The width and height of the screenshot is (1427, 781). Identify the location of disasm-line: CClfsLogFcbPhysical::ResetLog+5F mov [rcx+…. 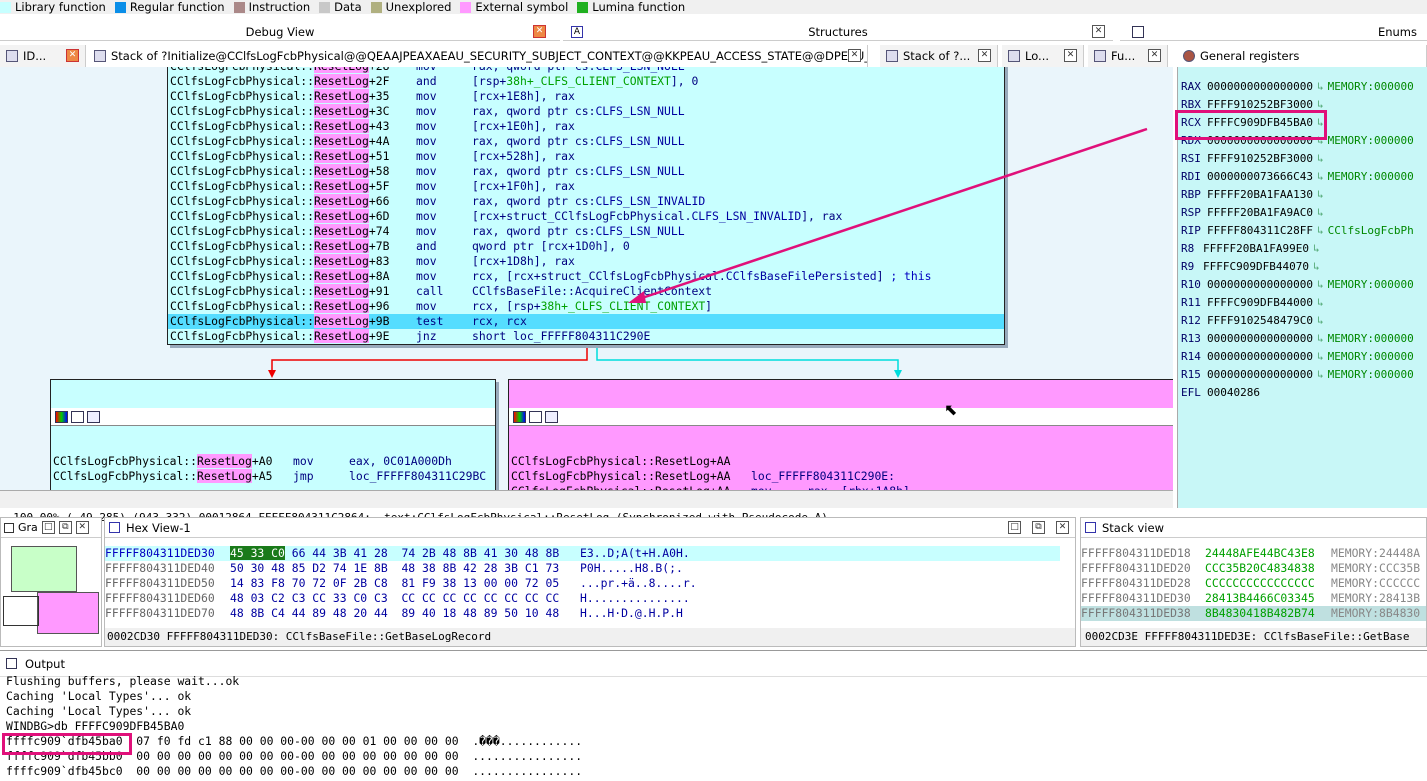
(586, 186).